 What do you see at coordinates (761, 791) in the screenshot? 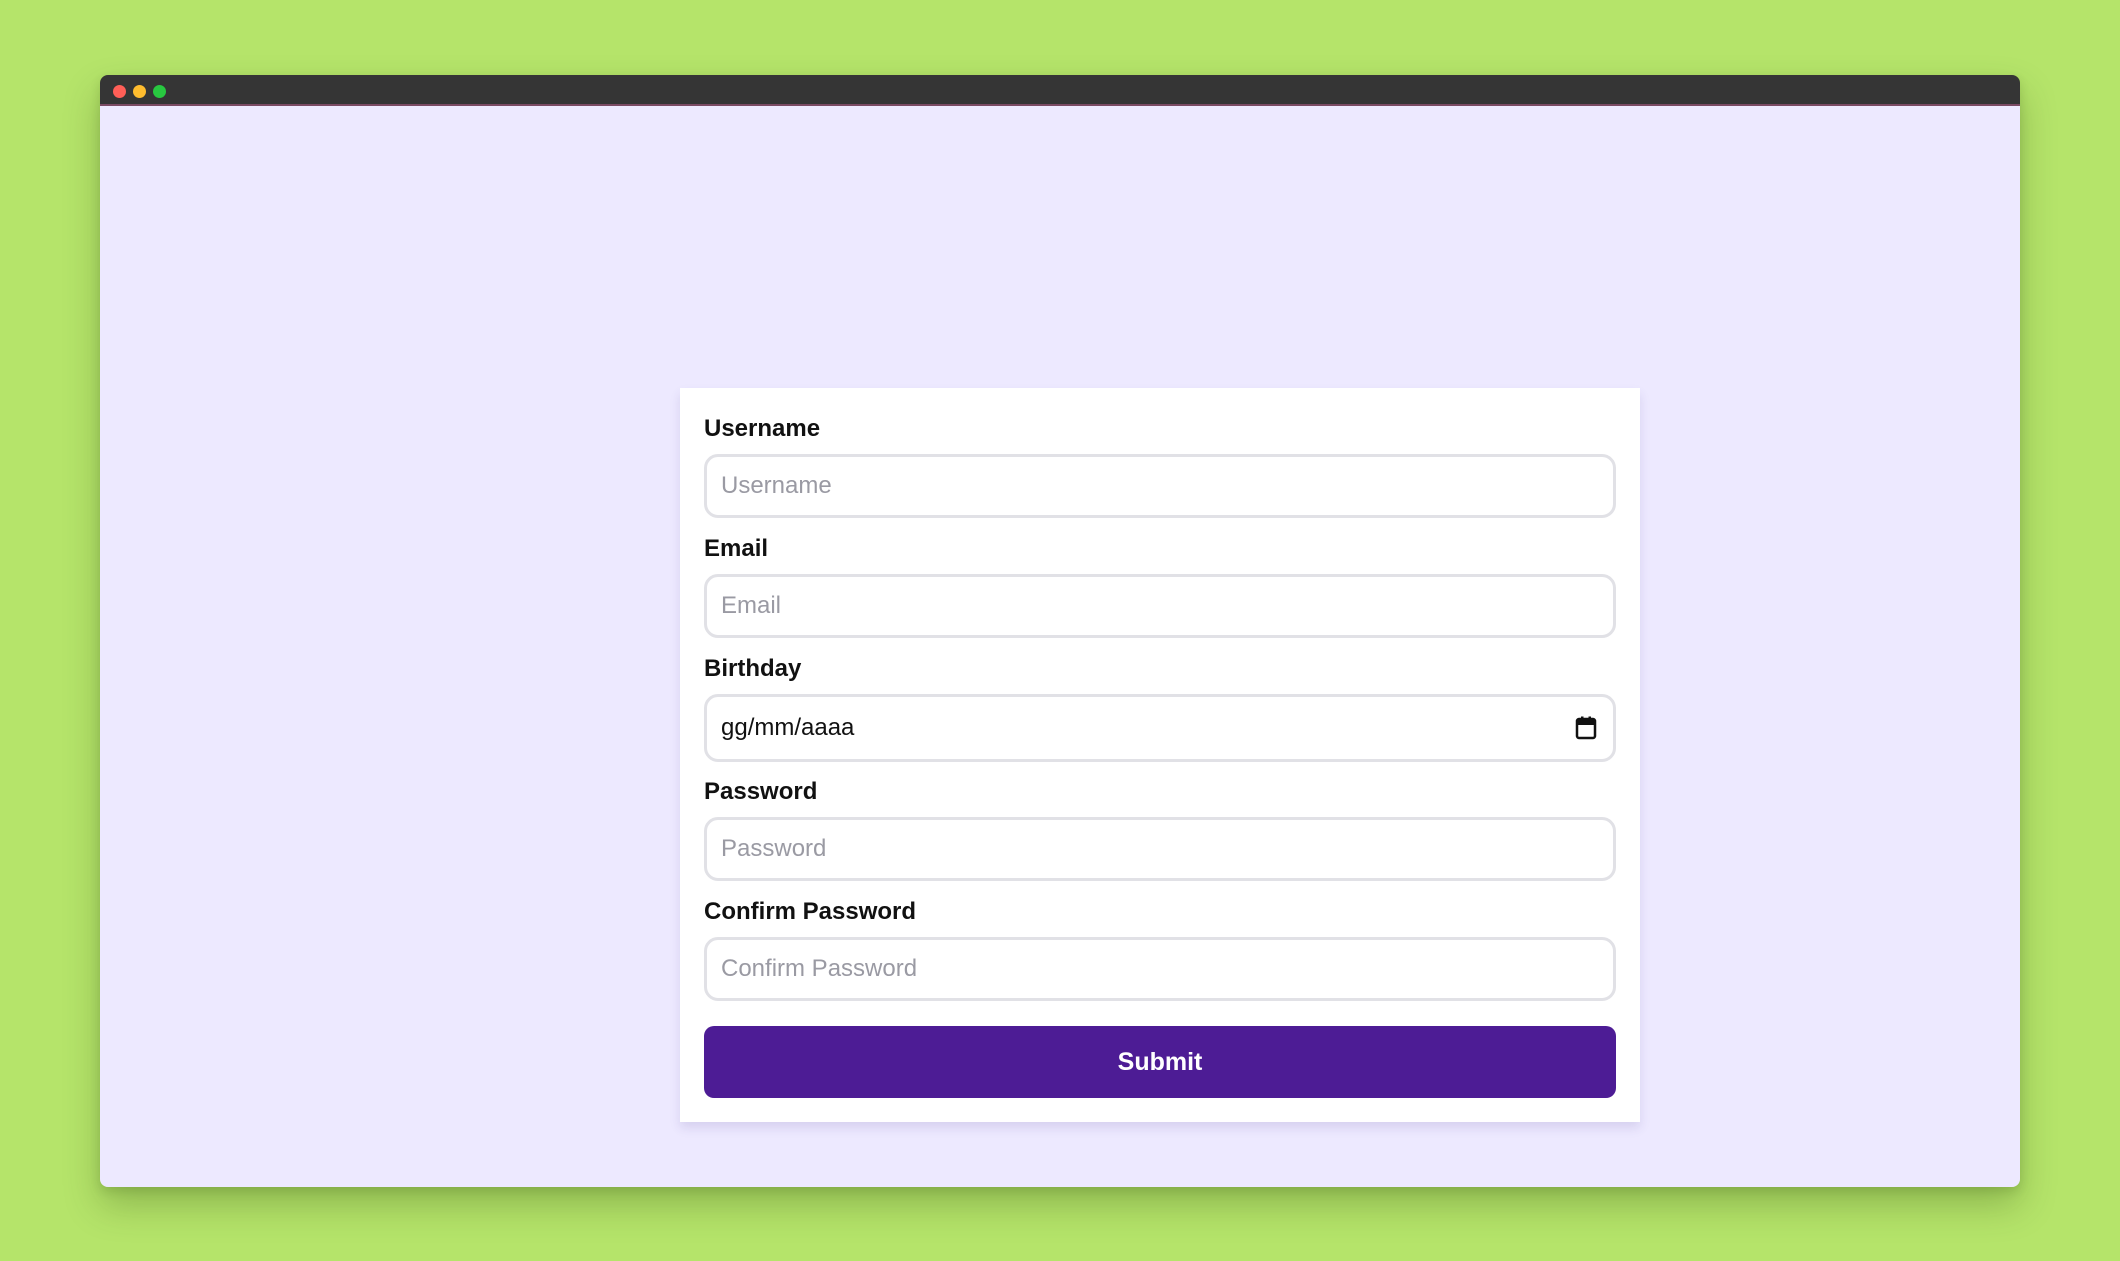
I see `password-label: Password` at bounding box center [761, 791].